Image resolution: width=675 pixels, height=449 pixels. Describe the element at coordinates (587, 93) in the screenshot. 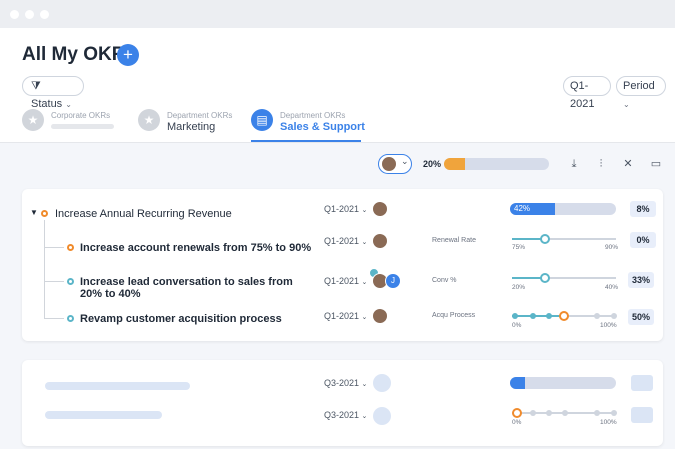

I see `quarter-selector: Q1-2021` at that location.